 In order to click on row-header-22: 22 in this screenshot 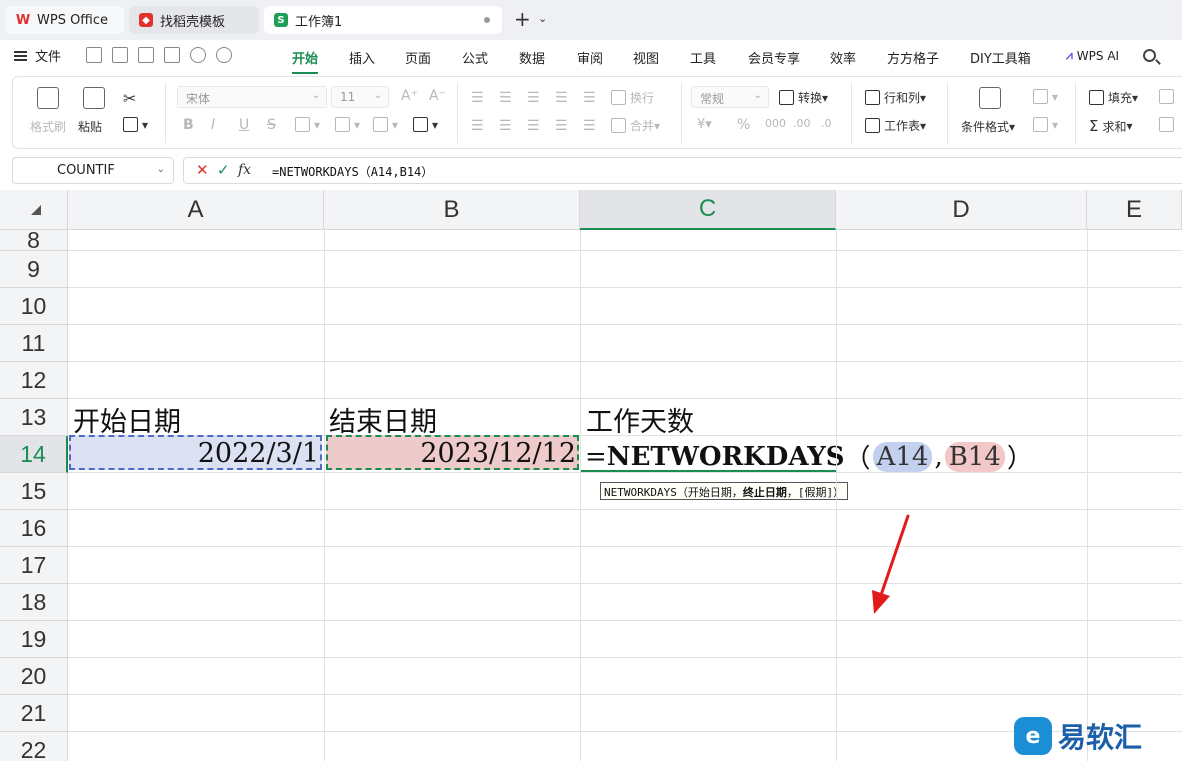, I will do `click(34, 746)`.